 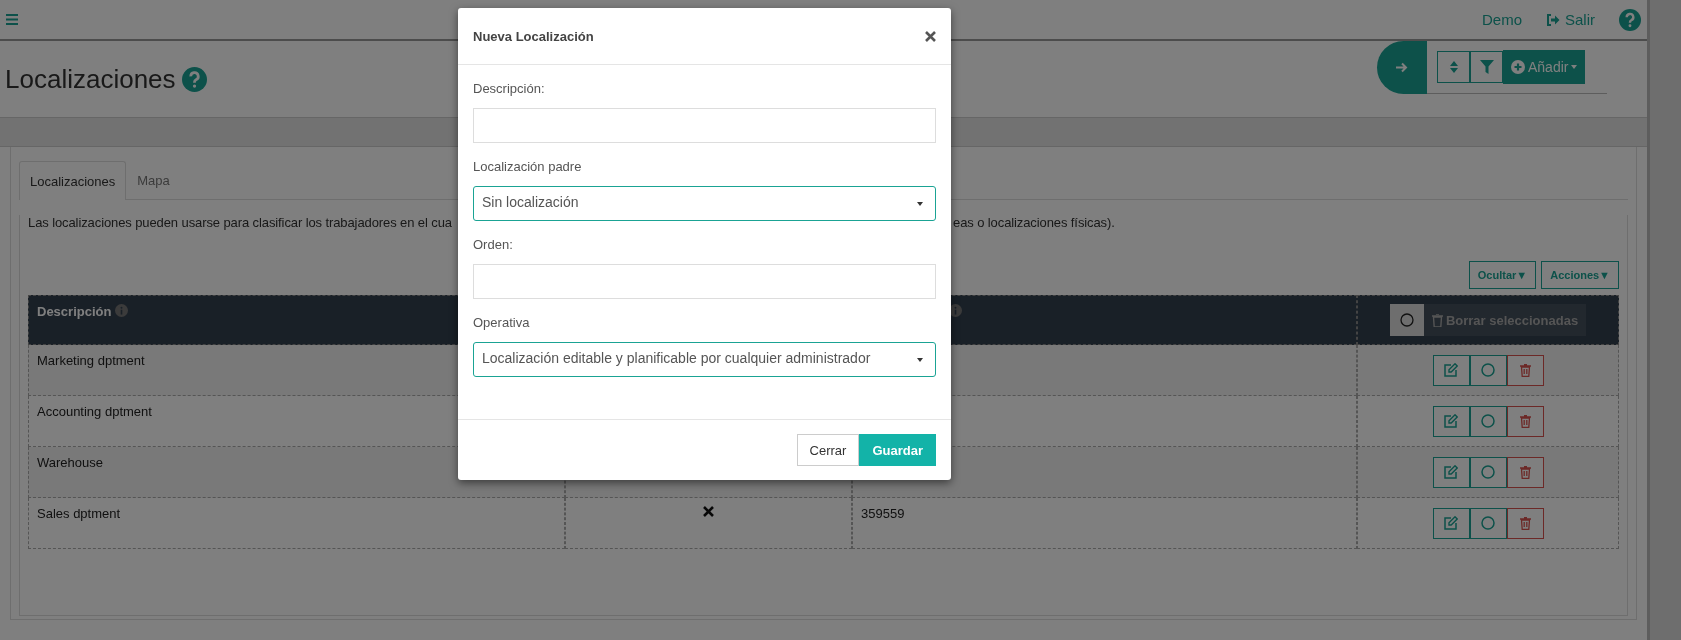 I want to click on expand-button, so click(x=1402, y=67).